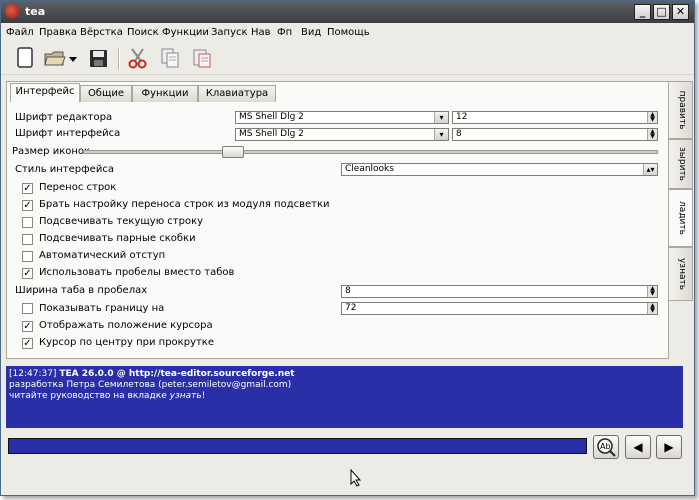 The height and width of the screenshot is (500, 699). Describe the element at coordinates (12, 11) in the screenshot. I see `app-icon` at that location.